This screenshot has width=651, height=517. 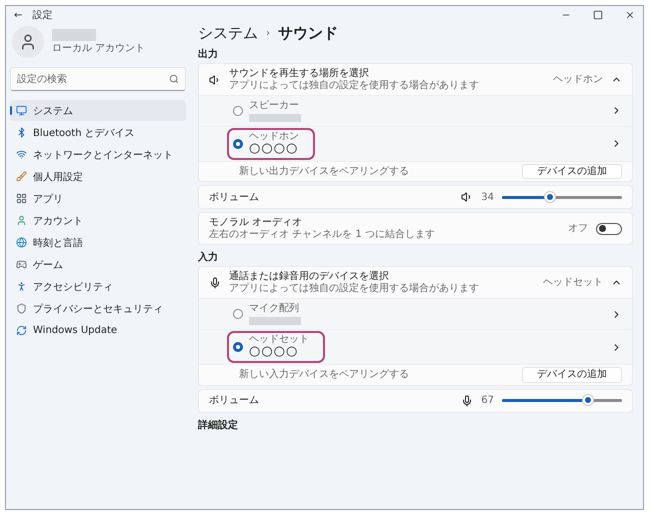 I want to click on device-row: スピーカー, so click(x=415, y=110).